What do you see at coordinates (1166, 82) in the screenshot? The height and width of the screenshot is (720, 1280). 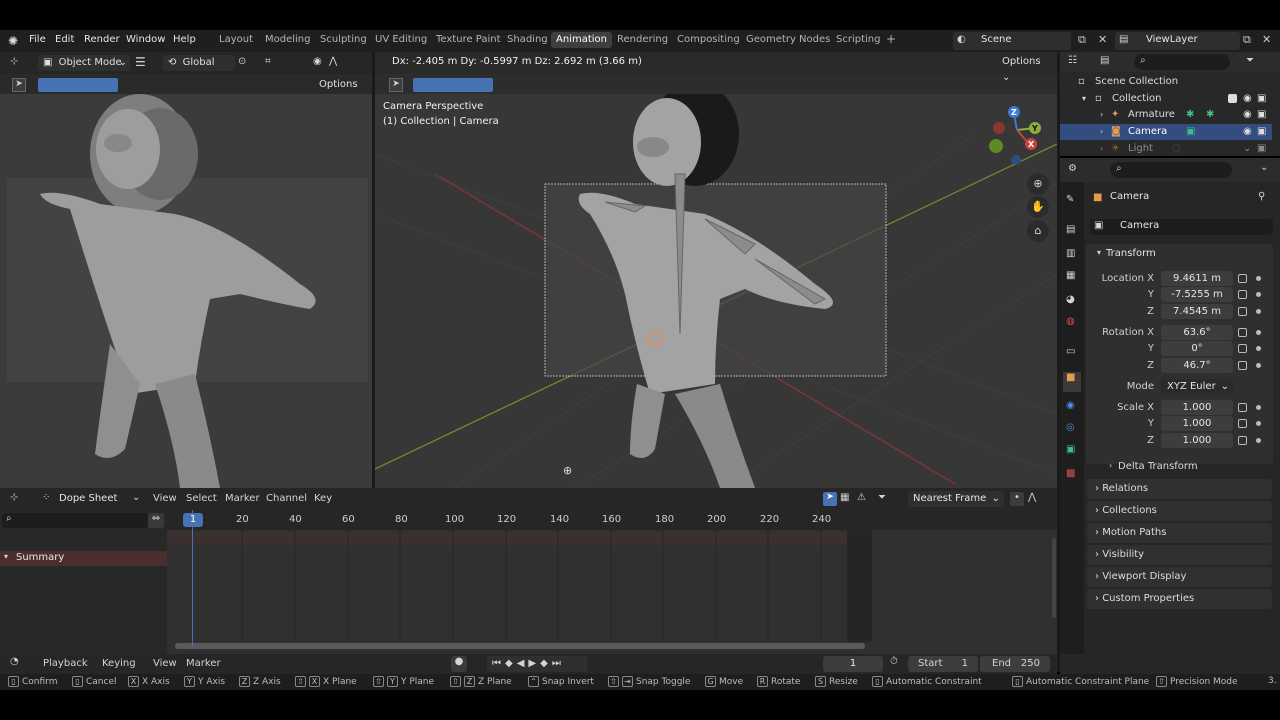 I see `outliner-row-scene-collection: ▫ Scene Collection` at bounding box center [1166, 82].